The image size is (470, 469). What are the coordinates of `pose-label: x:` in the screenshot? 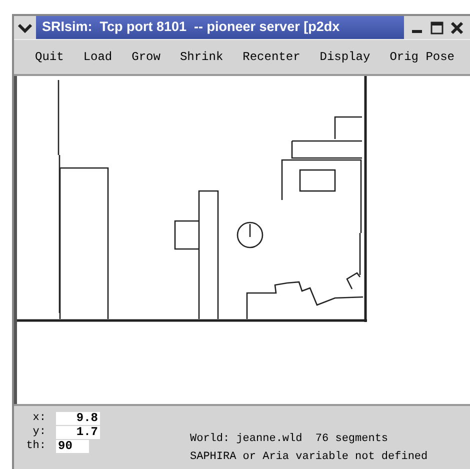 It's located at (39, 418).